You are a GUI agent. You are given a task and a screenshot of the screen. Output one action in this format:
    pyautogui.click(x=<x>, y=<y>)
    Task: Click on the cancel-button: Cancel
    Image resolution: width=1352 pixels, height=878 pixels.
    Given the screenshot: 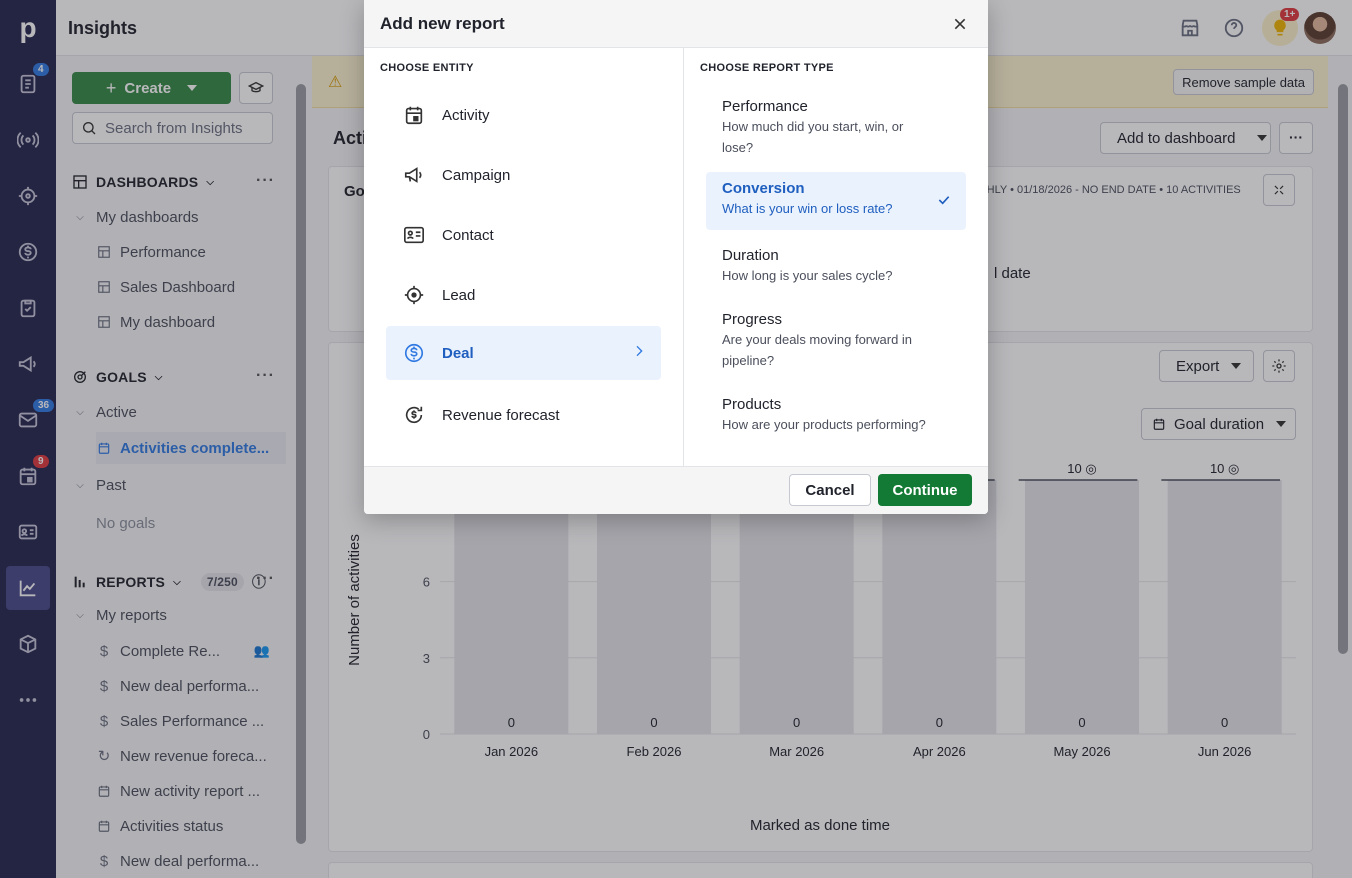 What is the action you would take?
    pyautogui.click(x=830, y=490)
    